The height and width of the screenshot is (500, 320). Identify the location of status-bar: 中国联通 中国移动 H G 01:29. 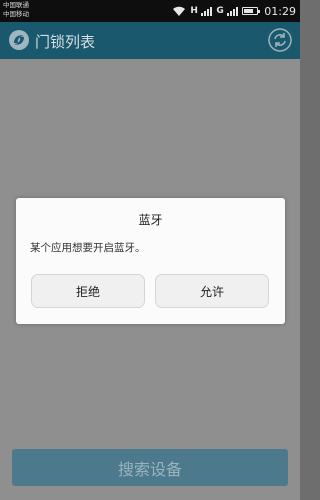
(150, 11).